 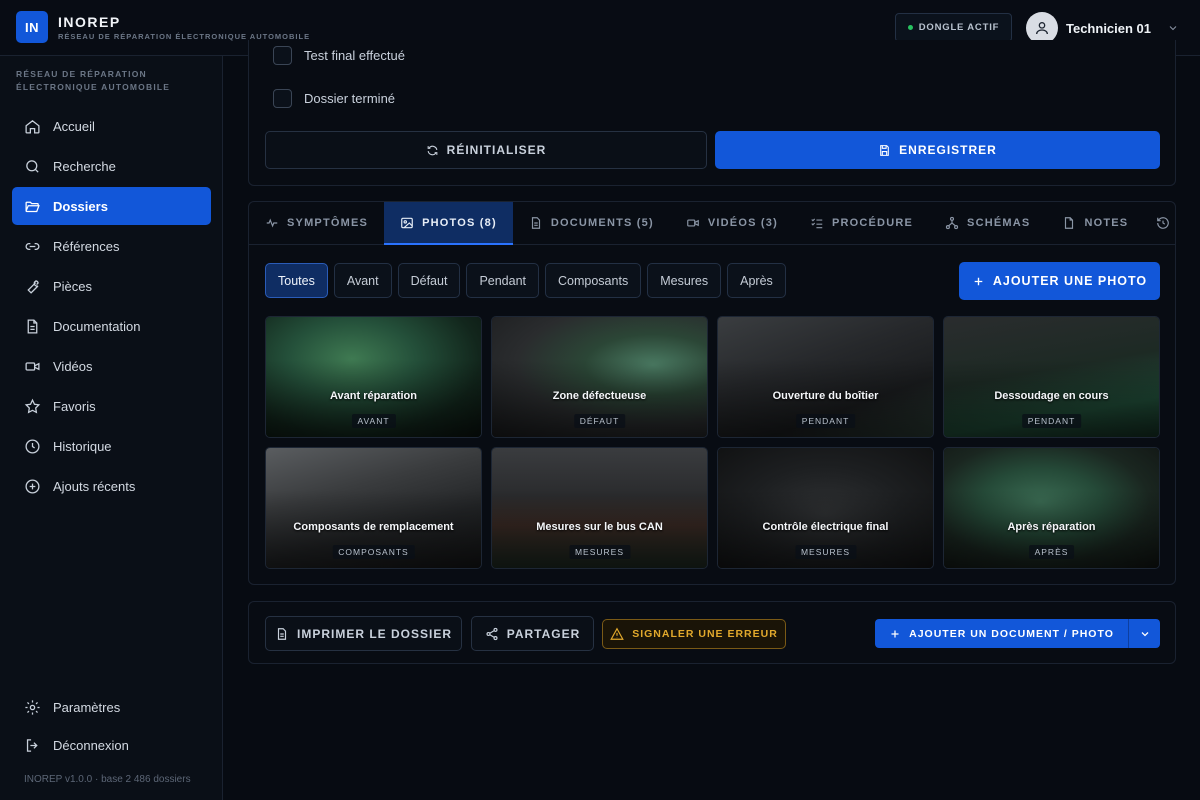 I want to click on add-document-dropdown, so click(x=1144, y=633).